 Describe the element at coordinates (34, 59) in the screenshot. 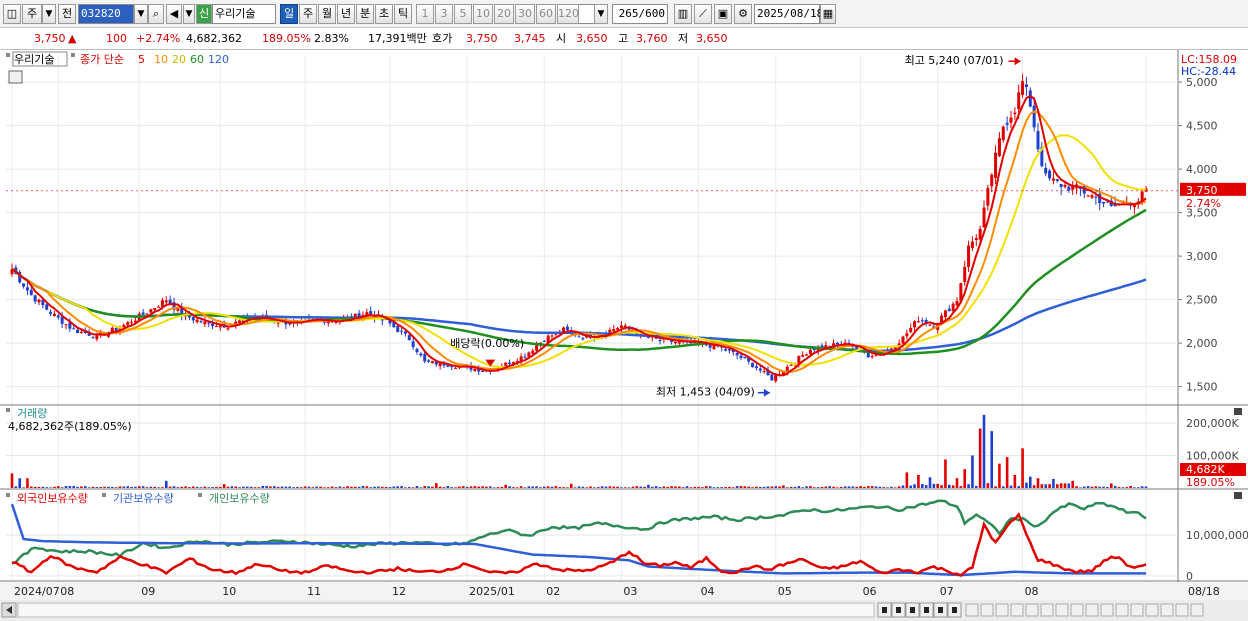

I see `panel-stock-name: 우리기술` at that location.